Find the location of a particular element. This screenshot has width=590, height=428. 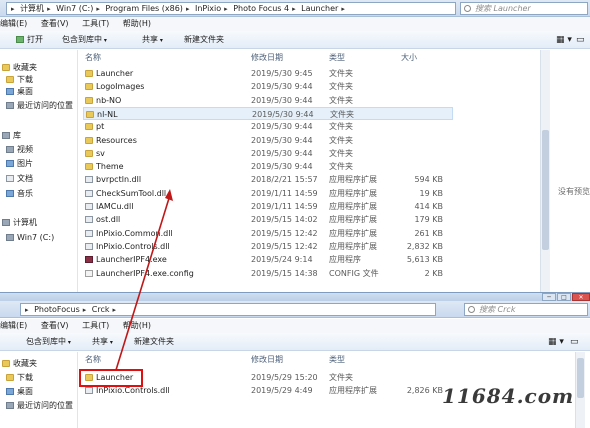

maximize-icon: □ is located at coordinates (564, 297).